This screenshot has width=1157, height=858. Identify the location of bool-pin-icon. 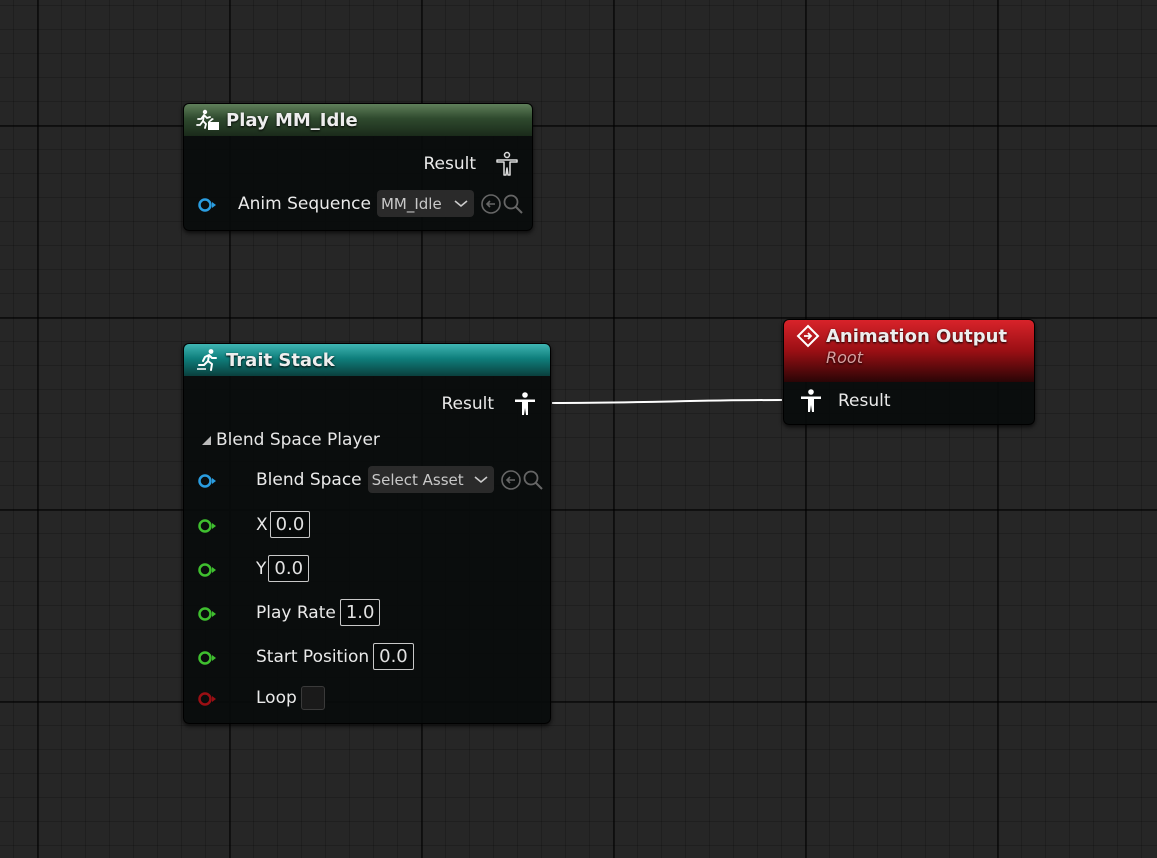
(207, 698).